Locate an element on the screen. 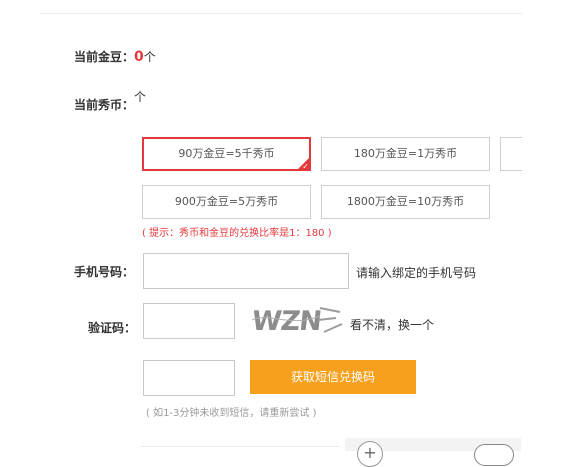  captcha-label: 验证码： is located at coordinates (112, 328).